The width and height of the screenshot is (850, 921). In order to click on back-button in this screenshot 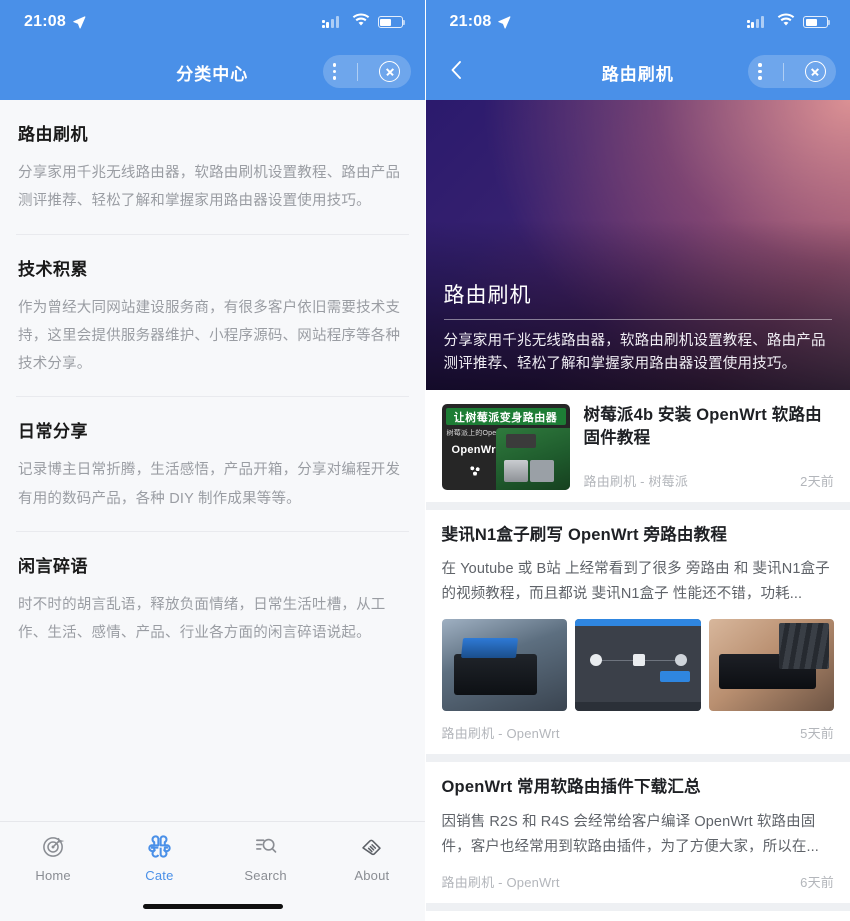, I will do `click(457, 72)`.